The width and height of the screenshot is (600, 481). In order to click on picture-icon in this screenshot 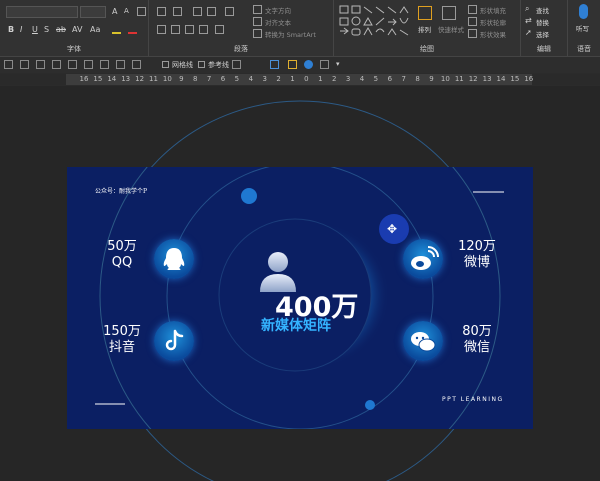, I will do `click(324, 64)`.